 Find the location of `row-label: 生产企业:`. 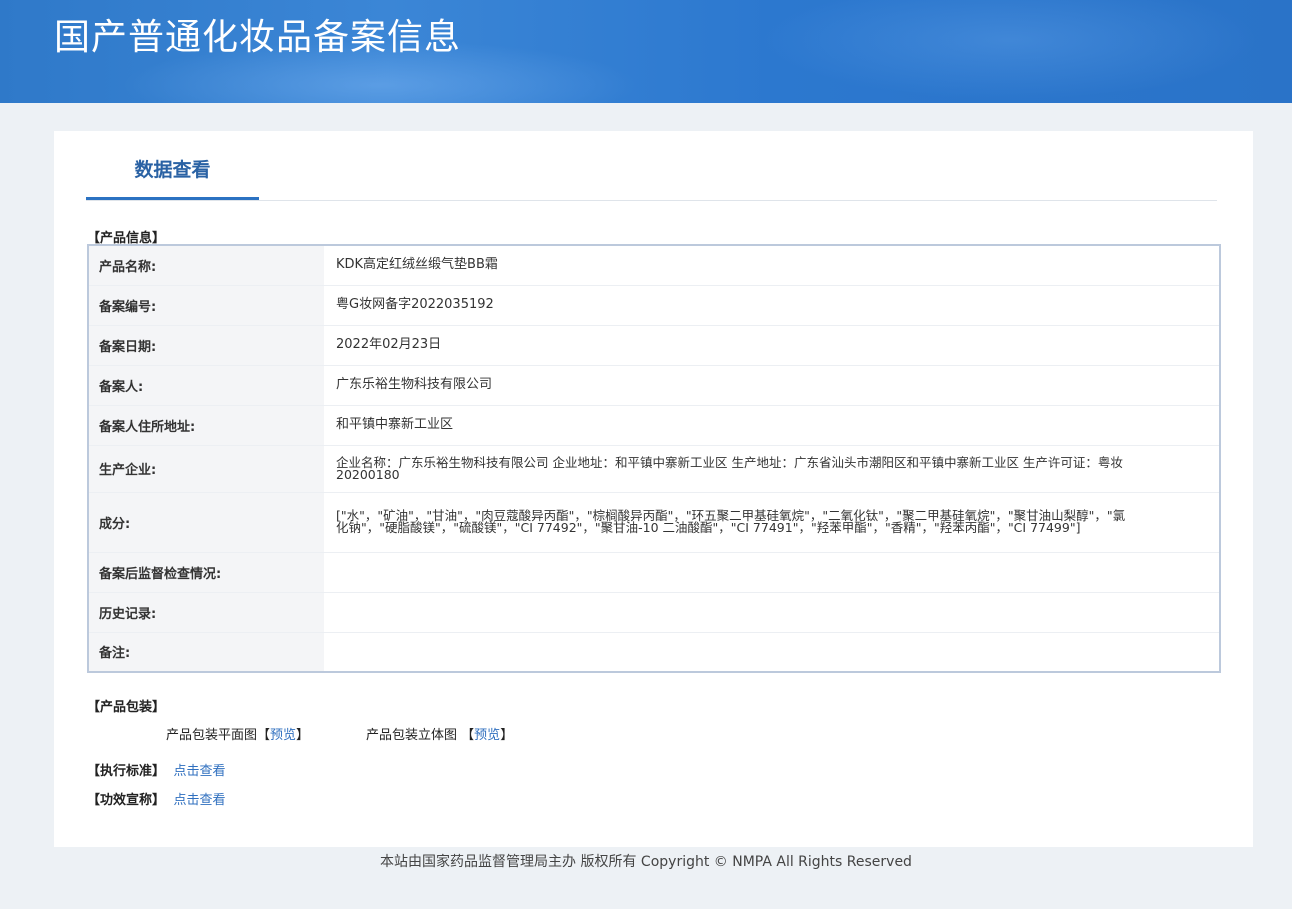

row-label: 生产企业: is located at coordinates (206, 469).